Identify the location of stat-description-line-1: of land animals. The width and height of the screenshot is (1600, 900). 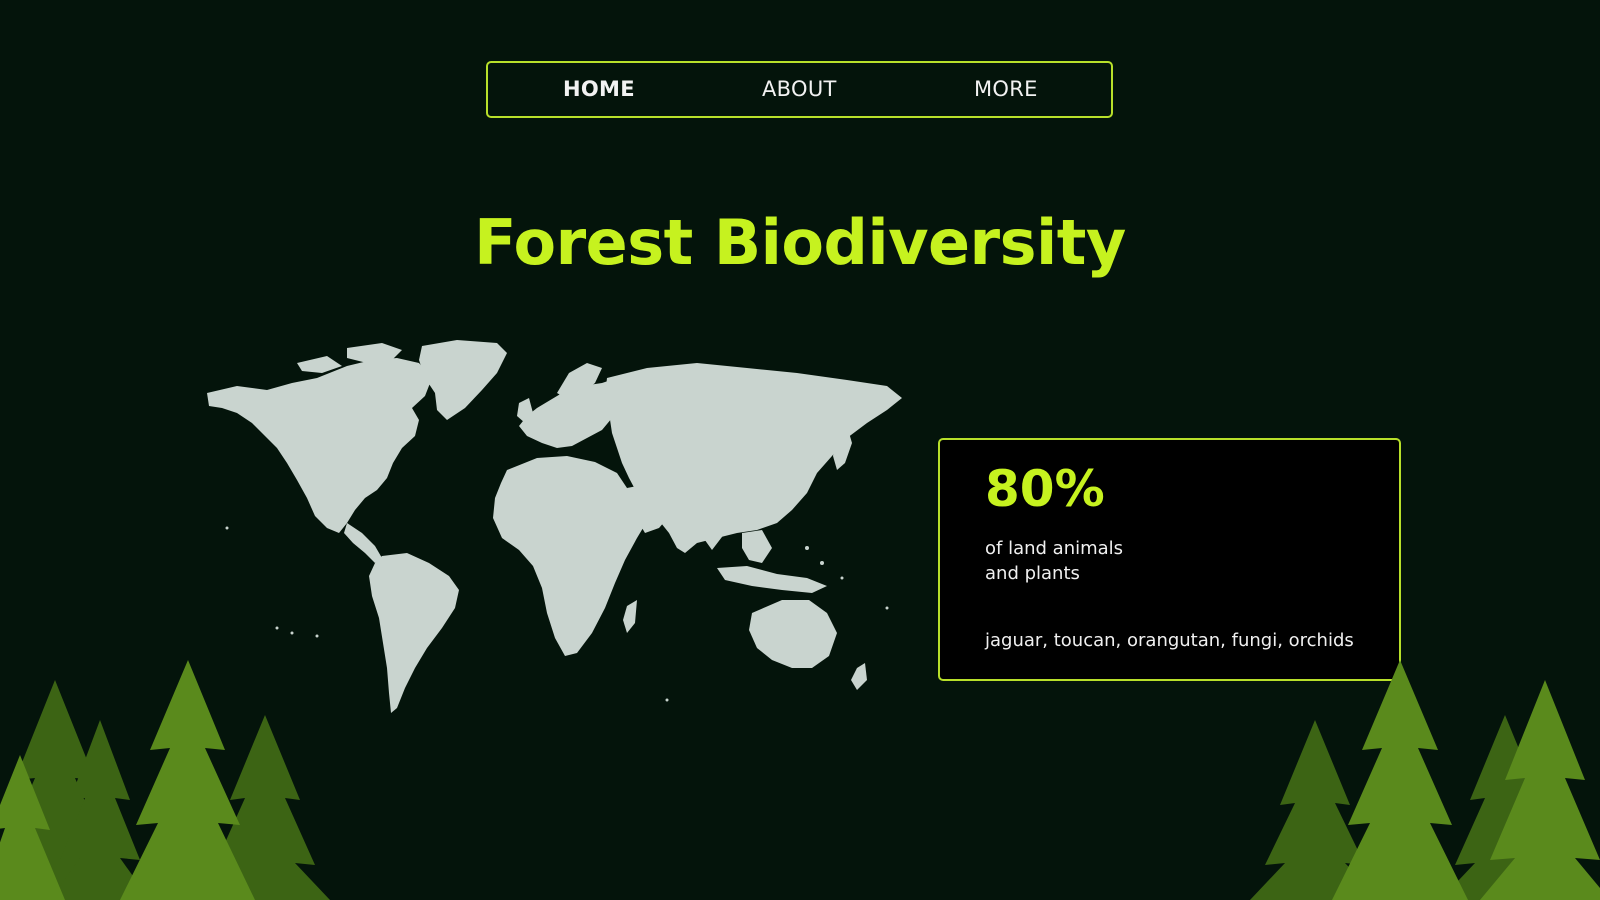
(1054, 548).